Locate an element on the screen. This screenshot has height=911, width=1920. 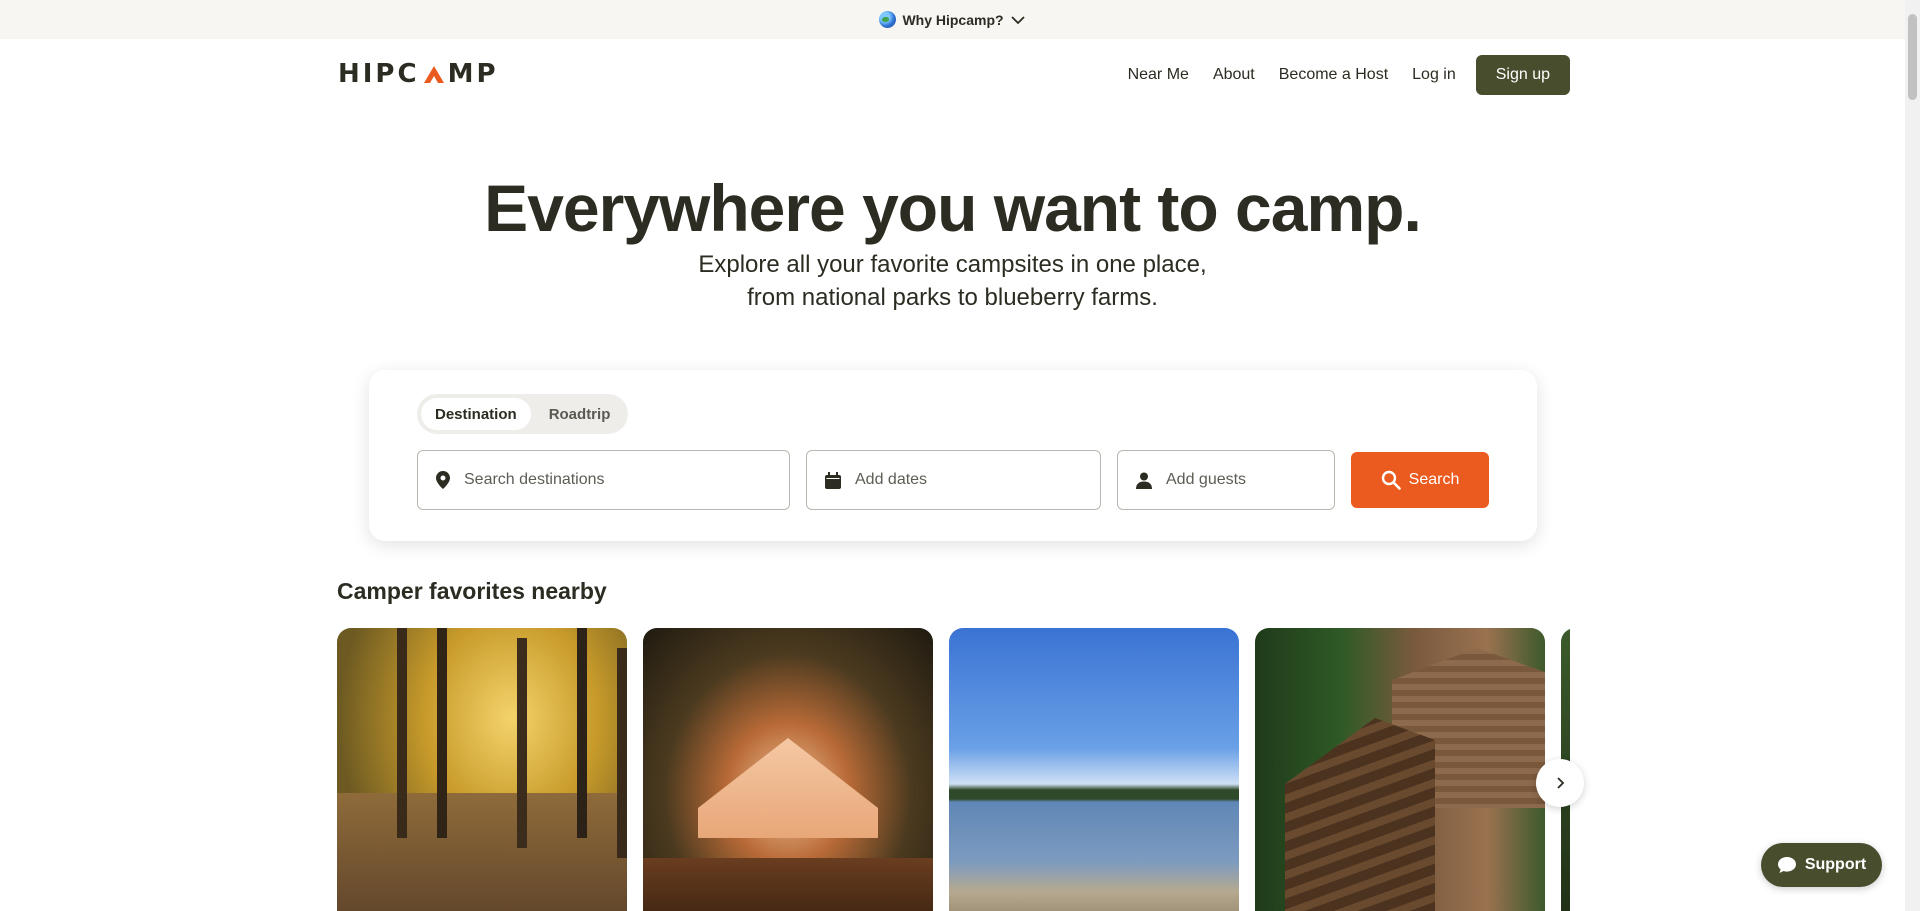
logo-text-left: HIPC is located at coordinates (379, 74).